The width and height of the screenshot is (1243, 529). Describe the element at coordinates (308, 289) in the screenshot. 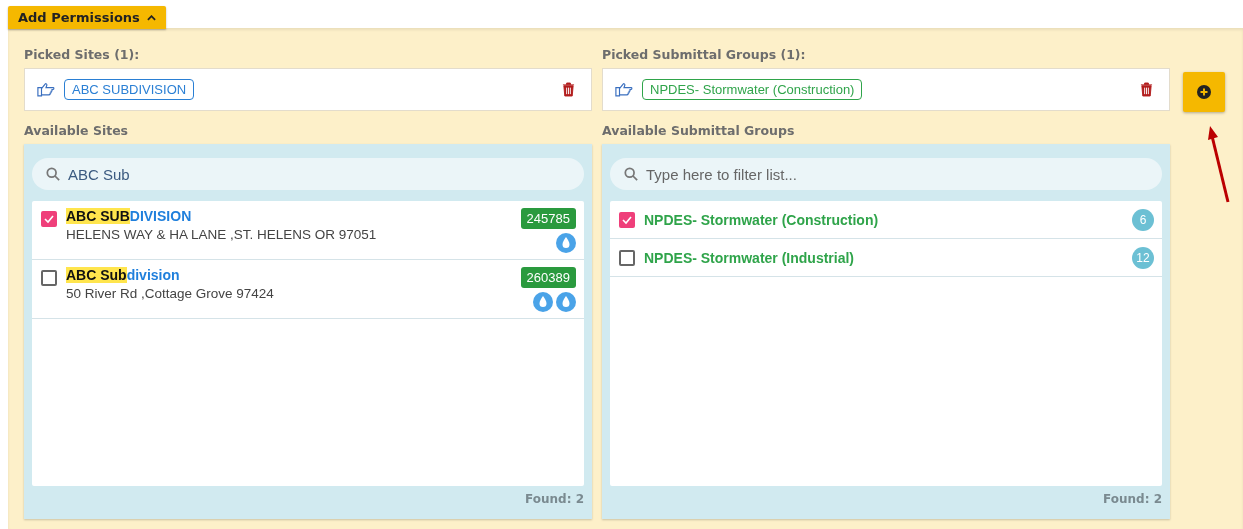

I see `site-item: ABC Subdivision 50 River Rd ,Cottage Grove 97424 260389` at that location.